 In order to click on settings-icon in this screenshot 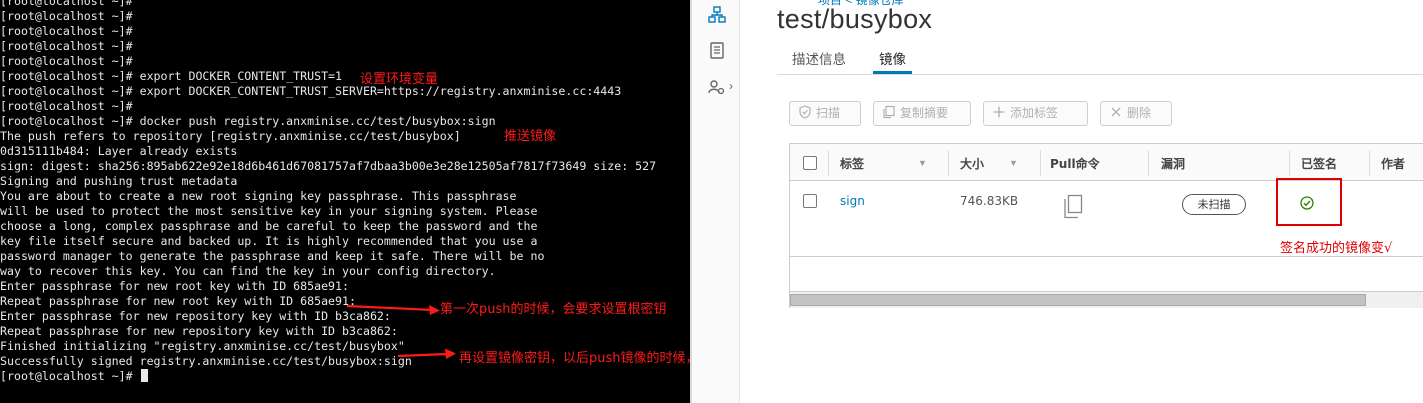, I will do `click(717, 87)`.